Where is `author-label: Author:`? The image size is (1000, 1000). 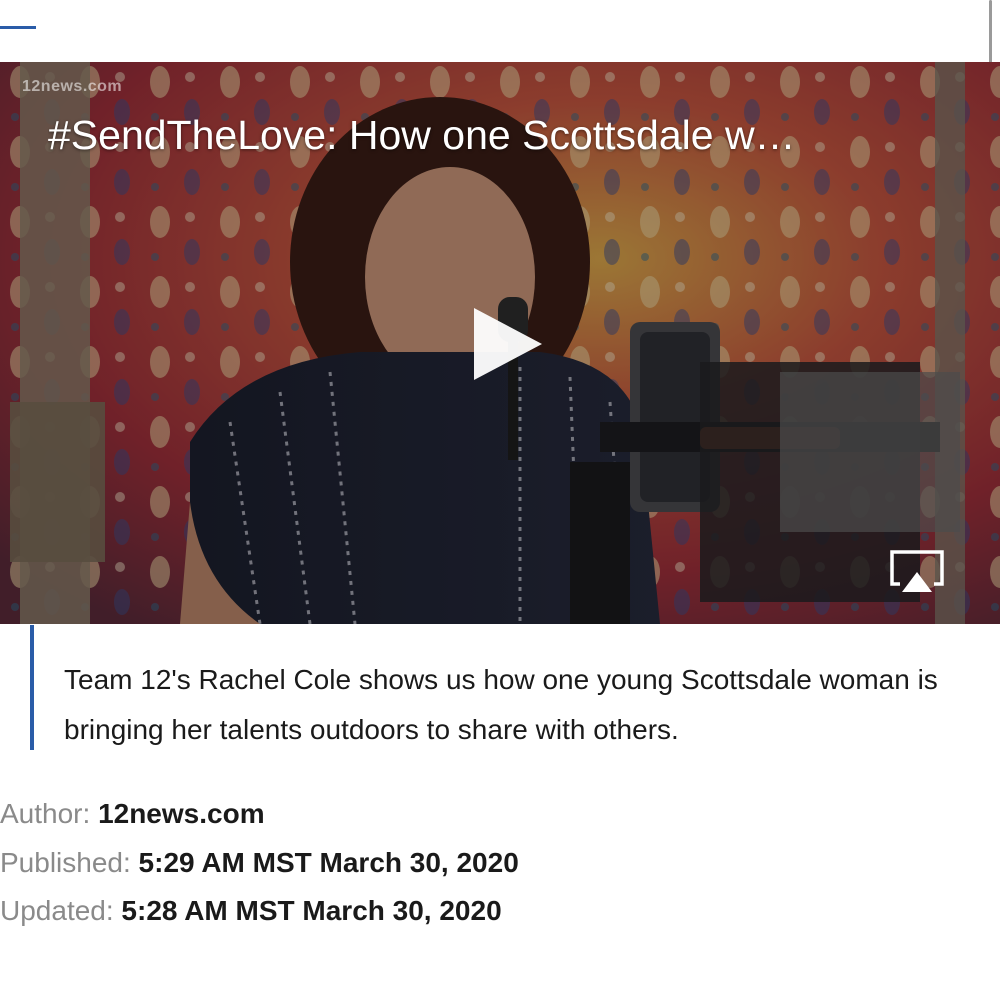
author-label: Author: is located at coordinates (49, 813).